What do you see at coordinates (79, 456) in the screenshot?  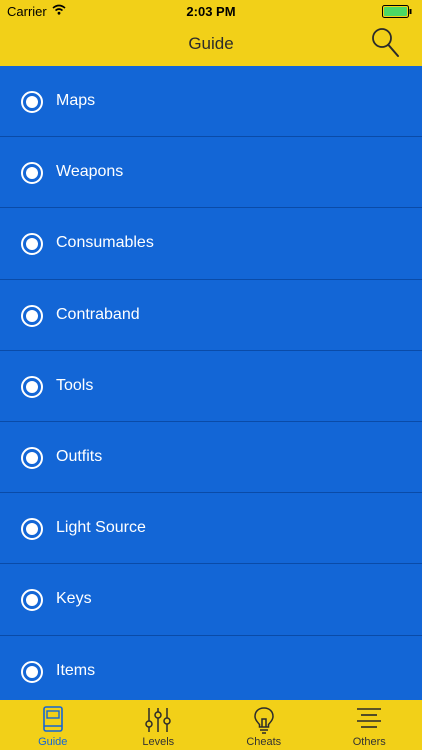 I see `list-item-label: Outfits` at bounding box center [79, 456].